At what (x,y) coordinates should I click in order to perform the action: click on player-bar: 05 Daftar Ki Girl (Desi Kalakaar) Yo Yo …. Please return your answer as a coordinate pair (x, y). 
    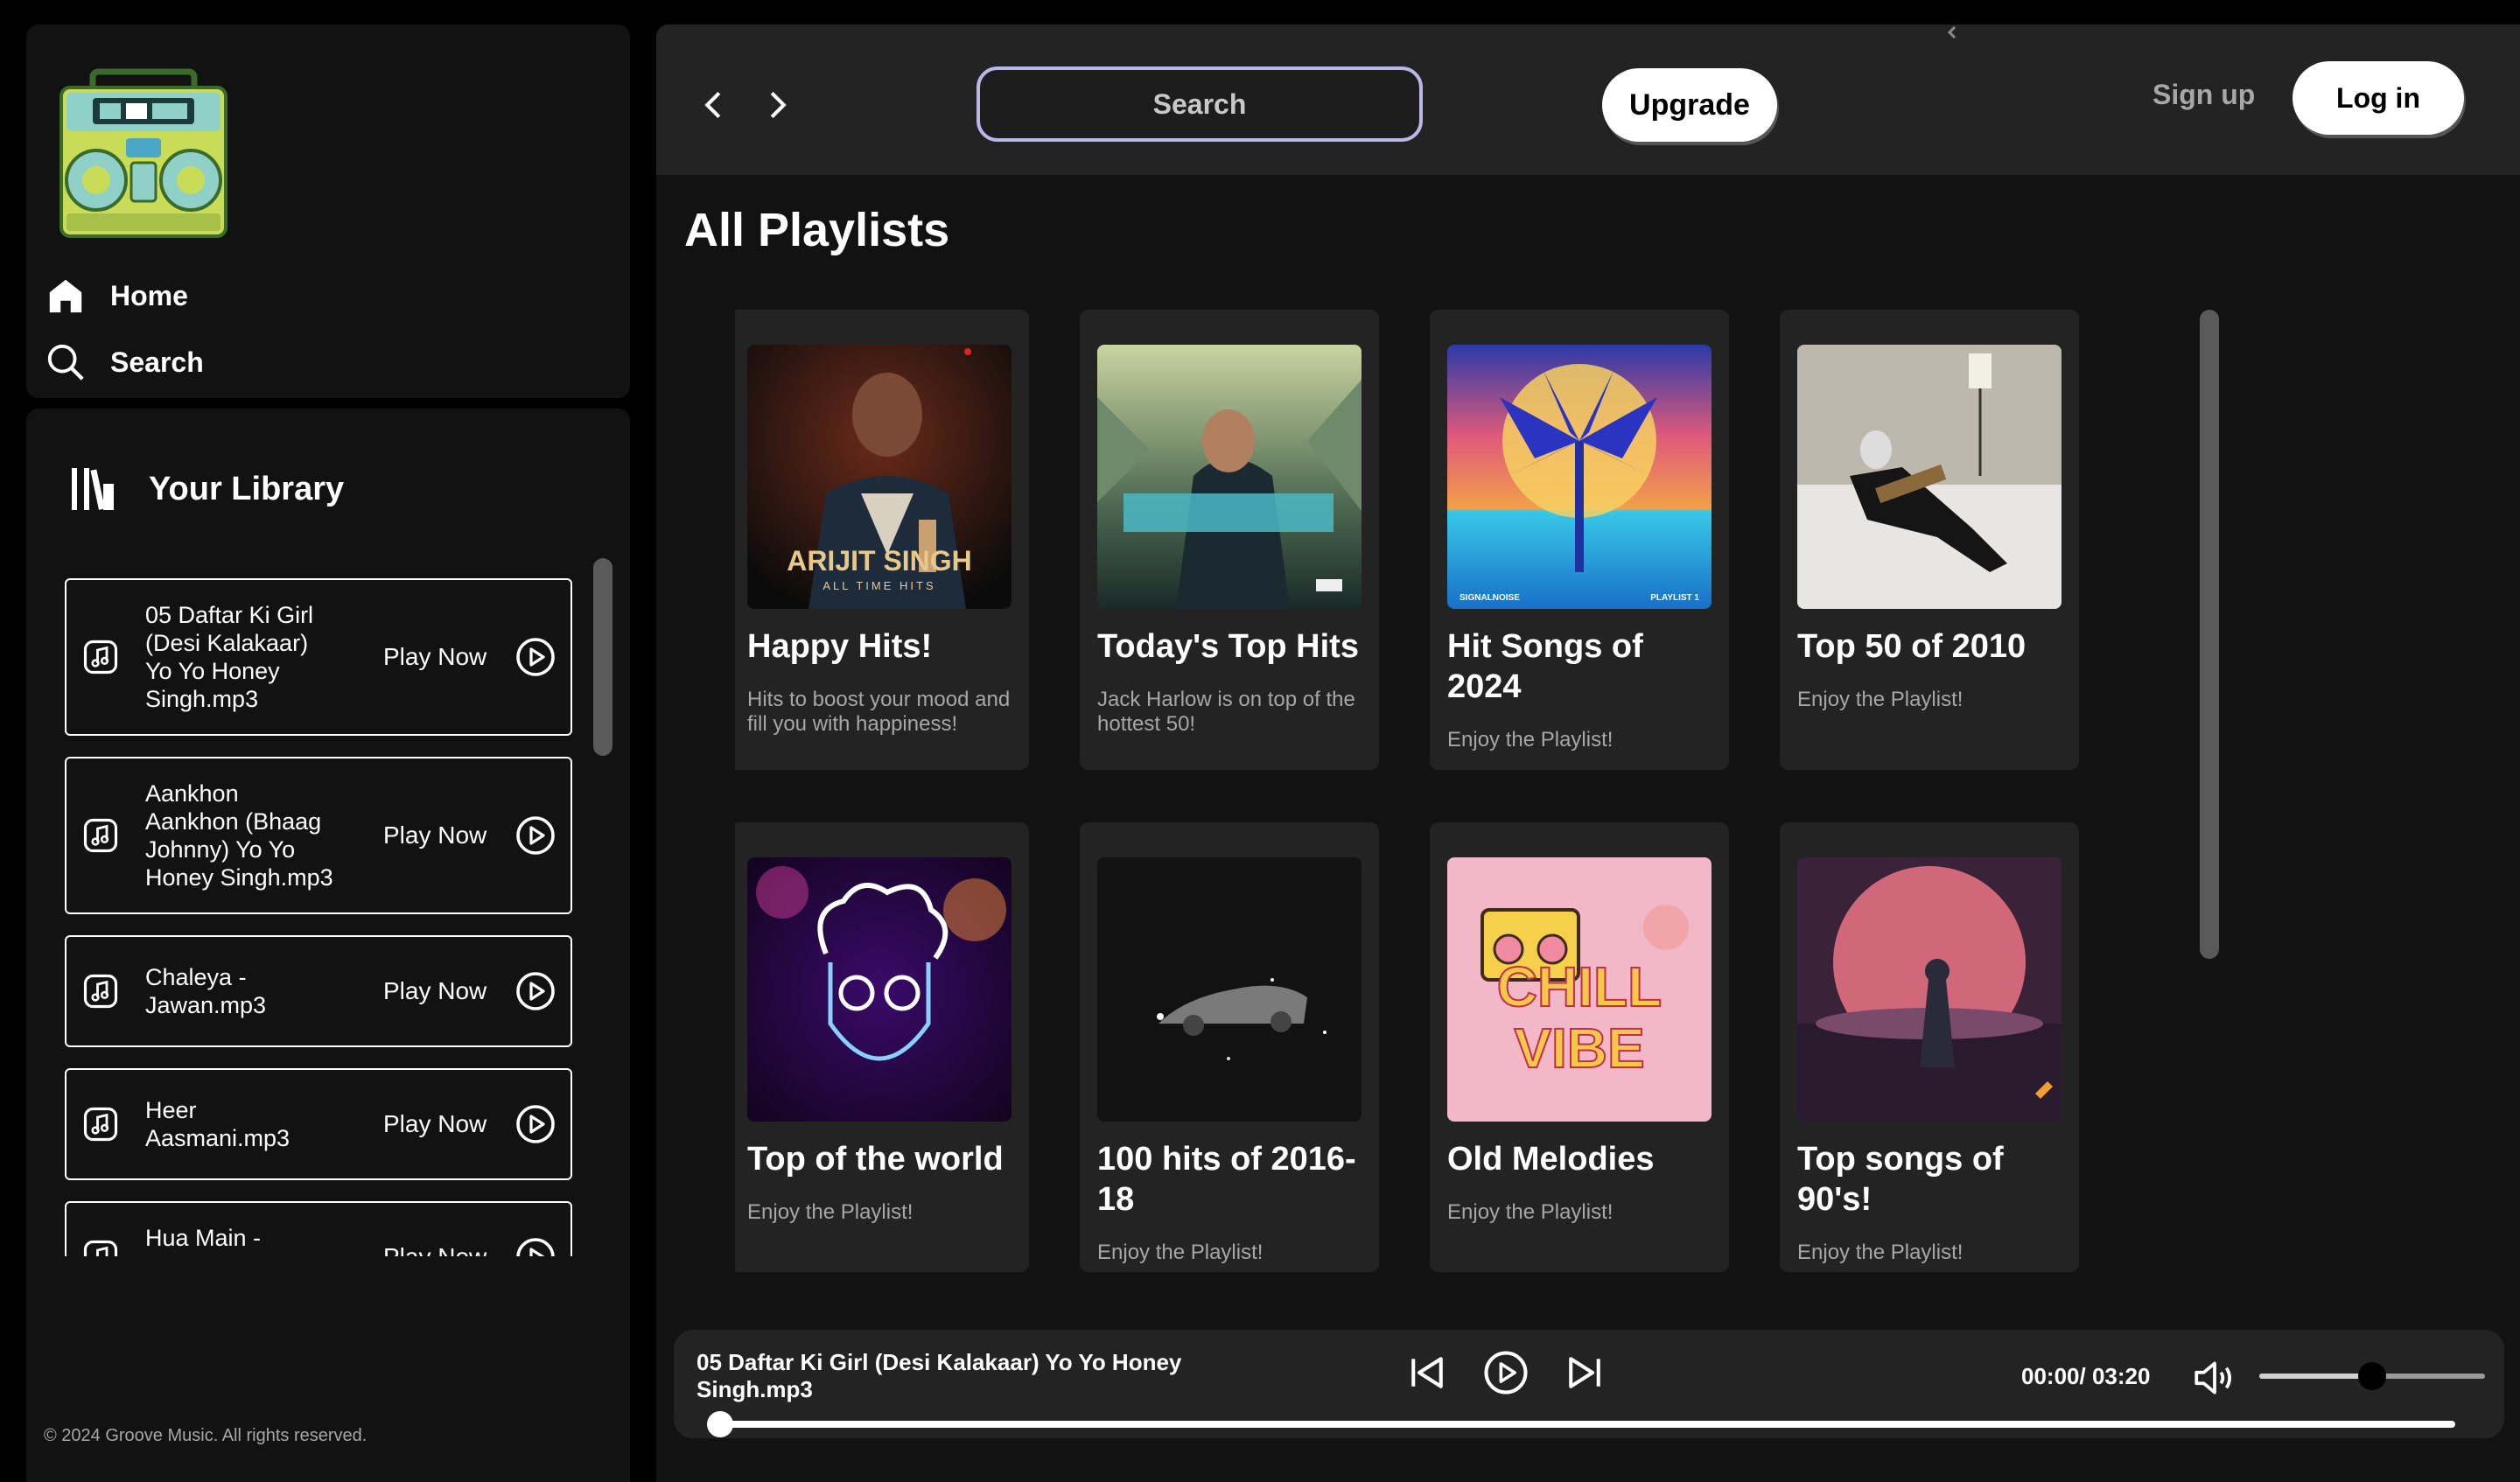
    Looking at the image, I should click on (1589, 1384).